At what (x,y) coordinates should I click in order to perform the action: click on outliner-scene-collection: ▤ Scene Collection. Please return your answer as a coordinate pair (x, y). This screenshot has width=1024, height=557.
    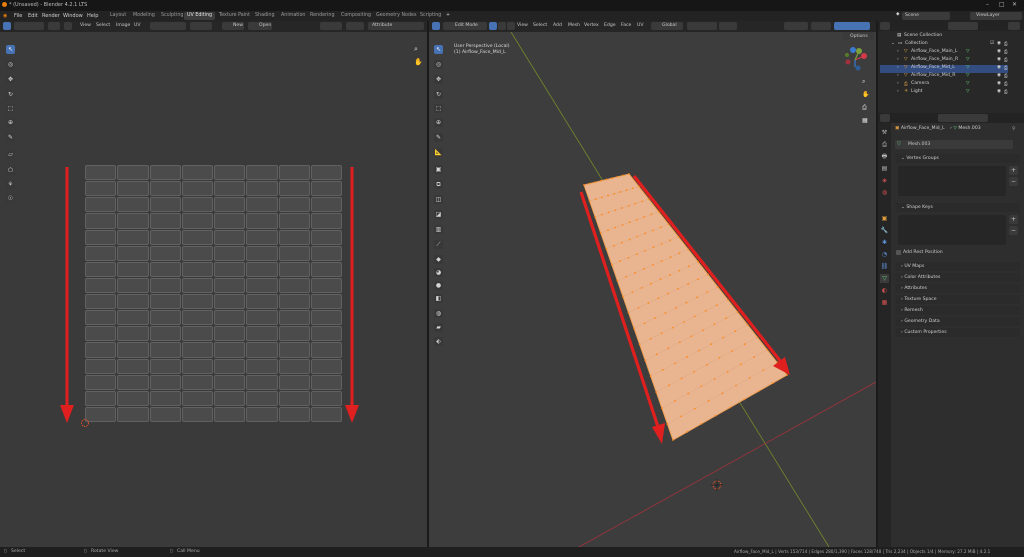
    Looking at the image, I should click on (944, 37).